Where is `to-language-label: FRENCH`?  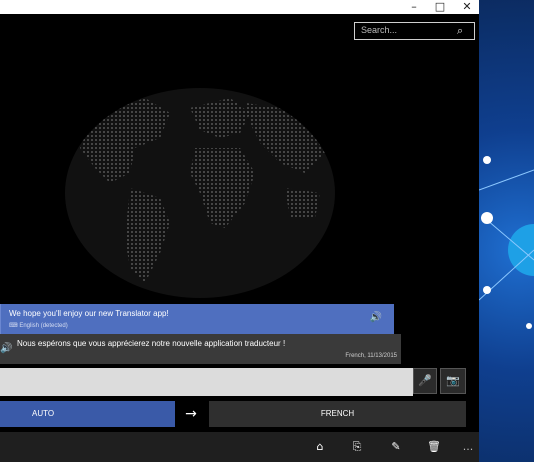 to-language-label: FRENCH is located at coordinates (337, 413).